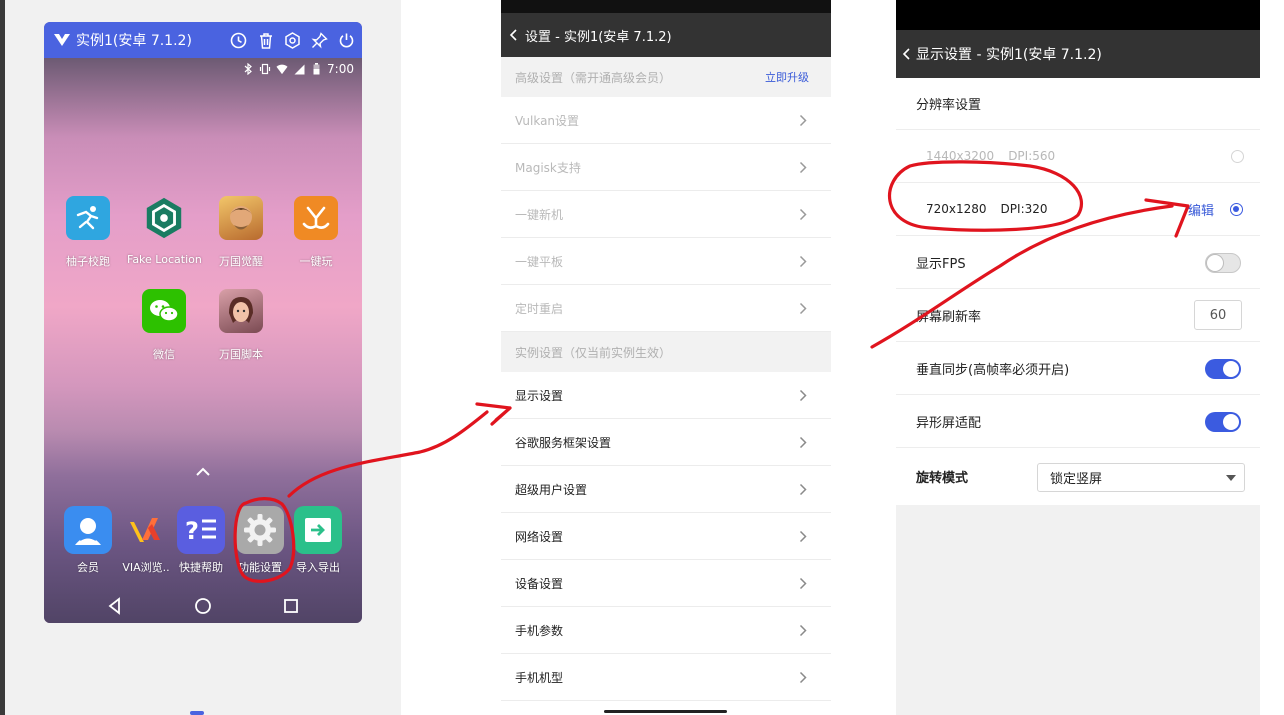 The height and width of the screenshot is (715, 1284). I want to click on app-drawer-arrow-icon, so click(203, 472).